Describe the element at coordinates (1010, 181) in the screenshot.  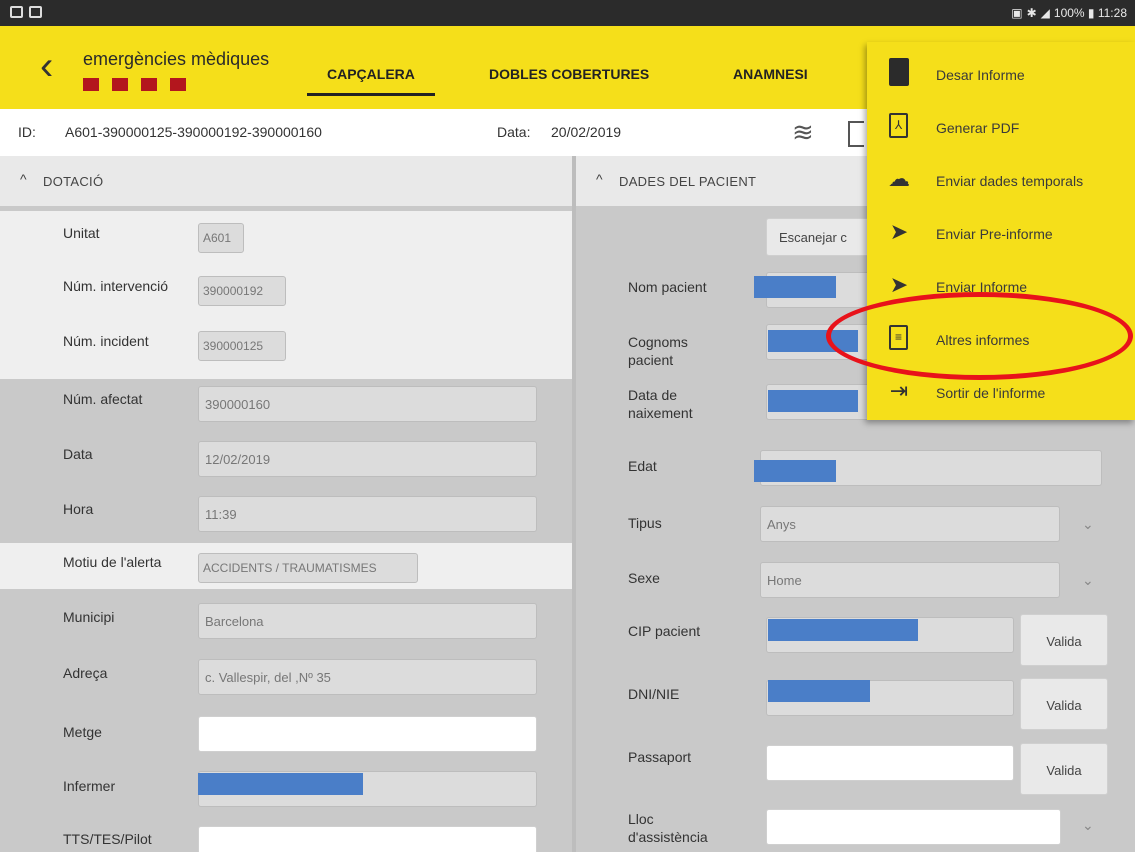
I see `menu-item-label: Enviar dades temporals` at that location.